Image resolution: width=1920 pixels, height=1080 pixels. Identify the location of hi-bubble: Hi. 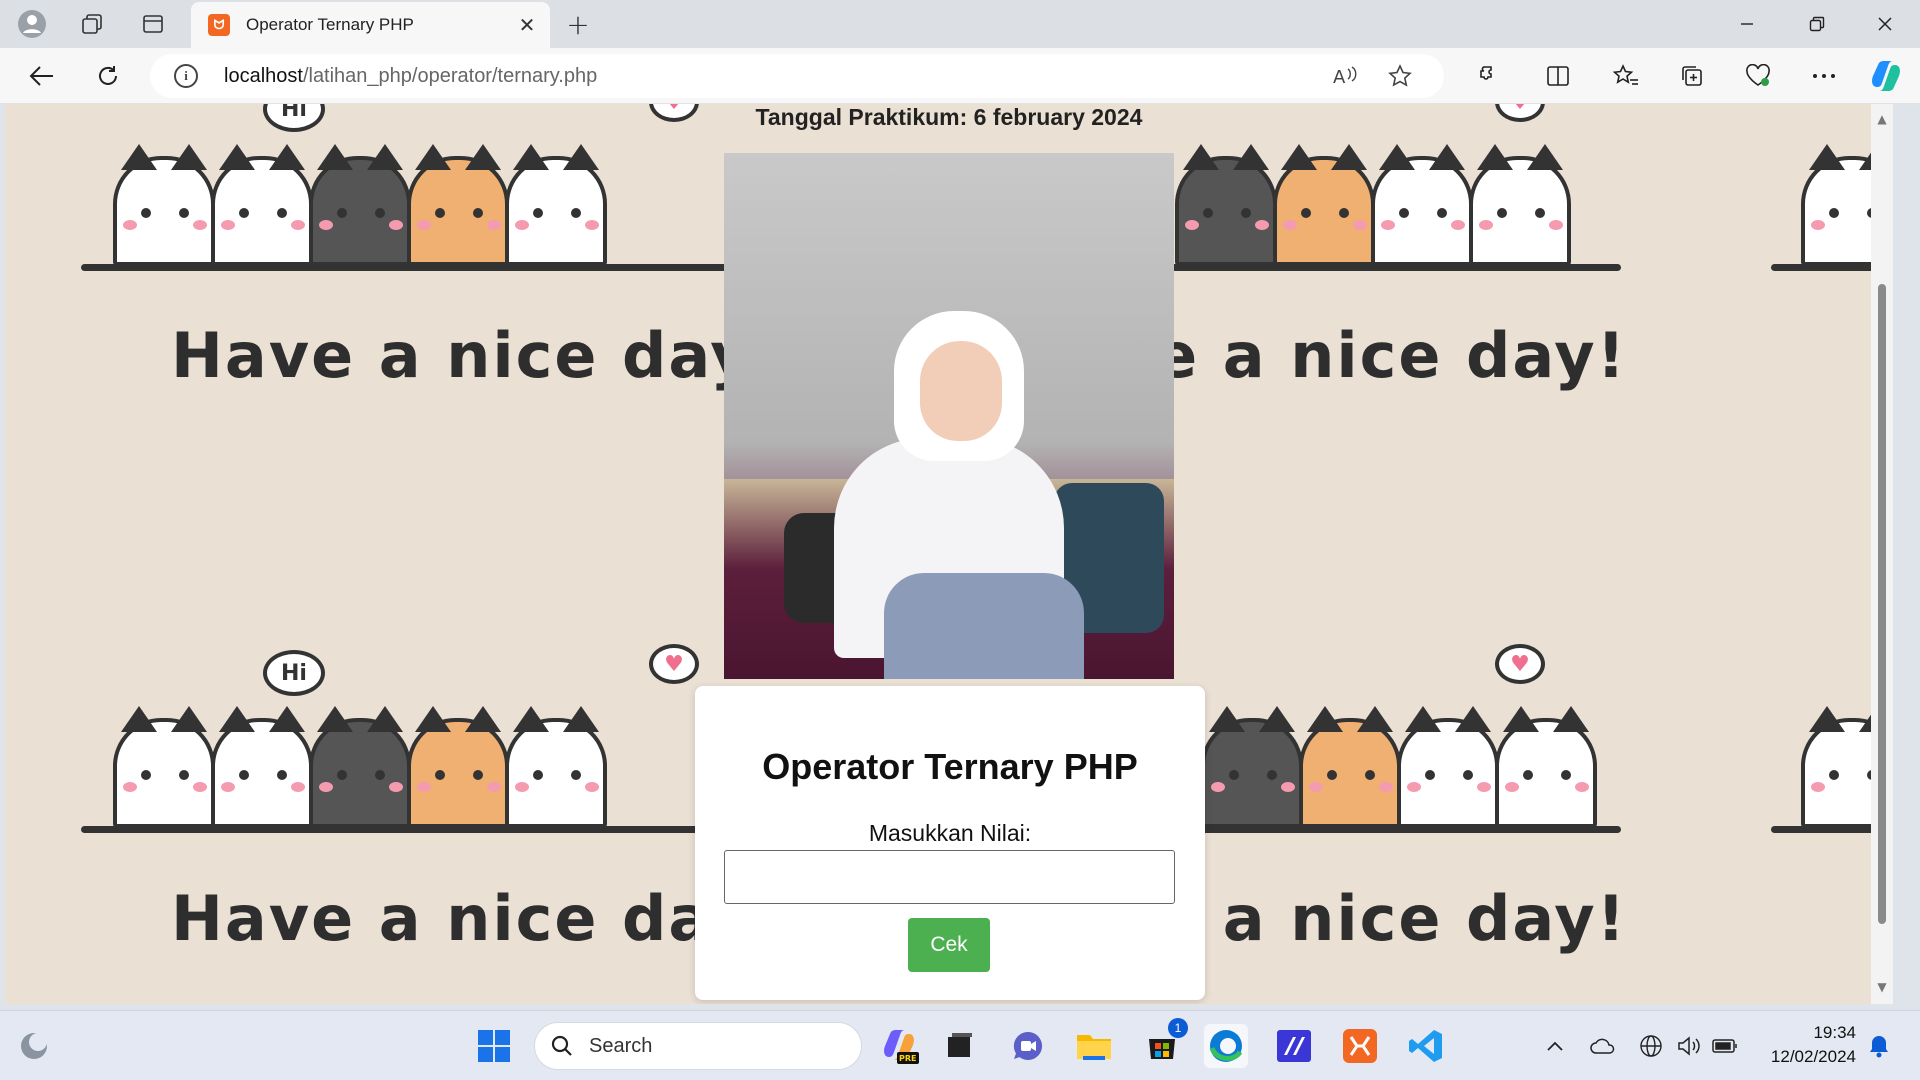
(294, 673).